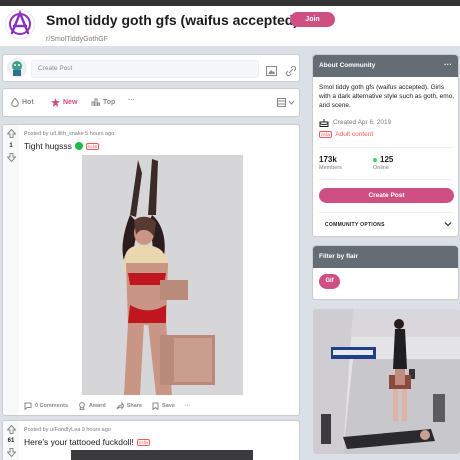 Image resolution: width=460 pixels, height=460 pixels. I want to click on bar-chart-icon, so click(95, 102).